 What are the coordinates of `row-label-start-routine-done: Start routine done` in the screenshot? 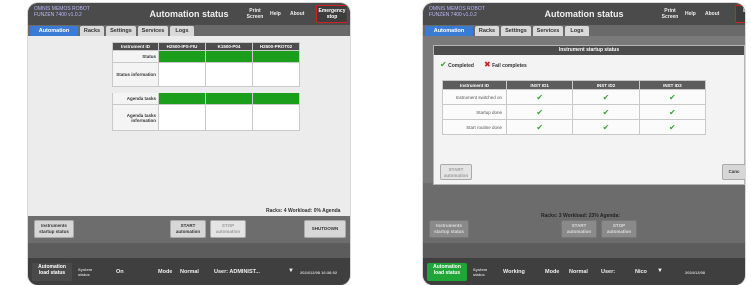 It's located at (474, 127).